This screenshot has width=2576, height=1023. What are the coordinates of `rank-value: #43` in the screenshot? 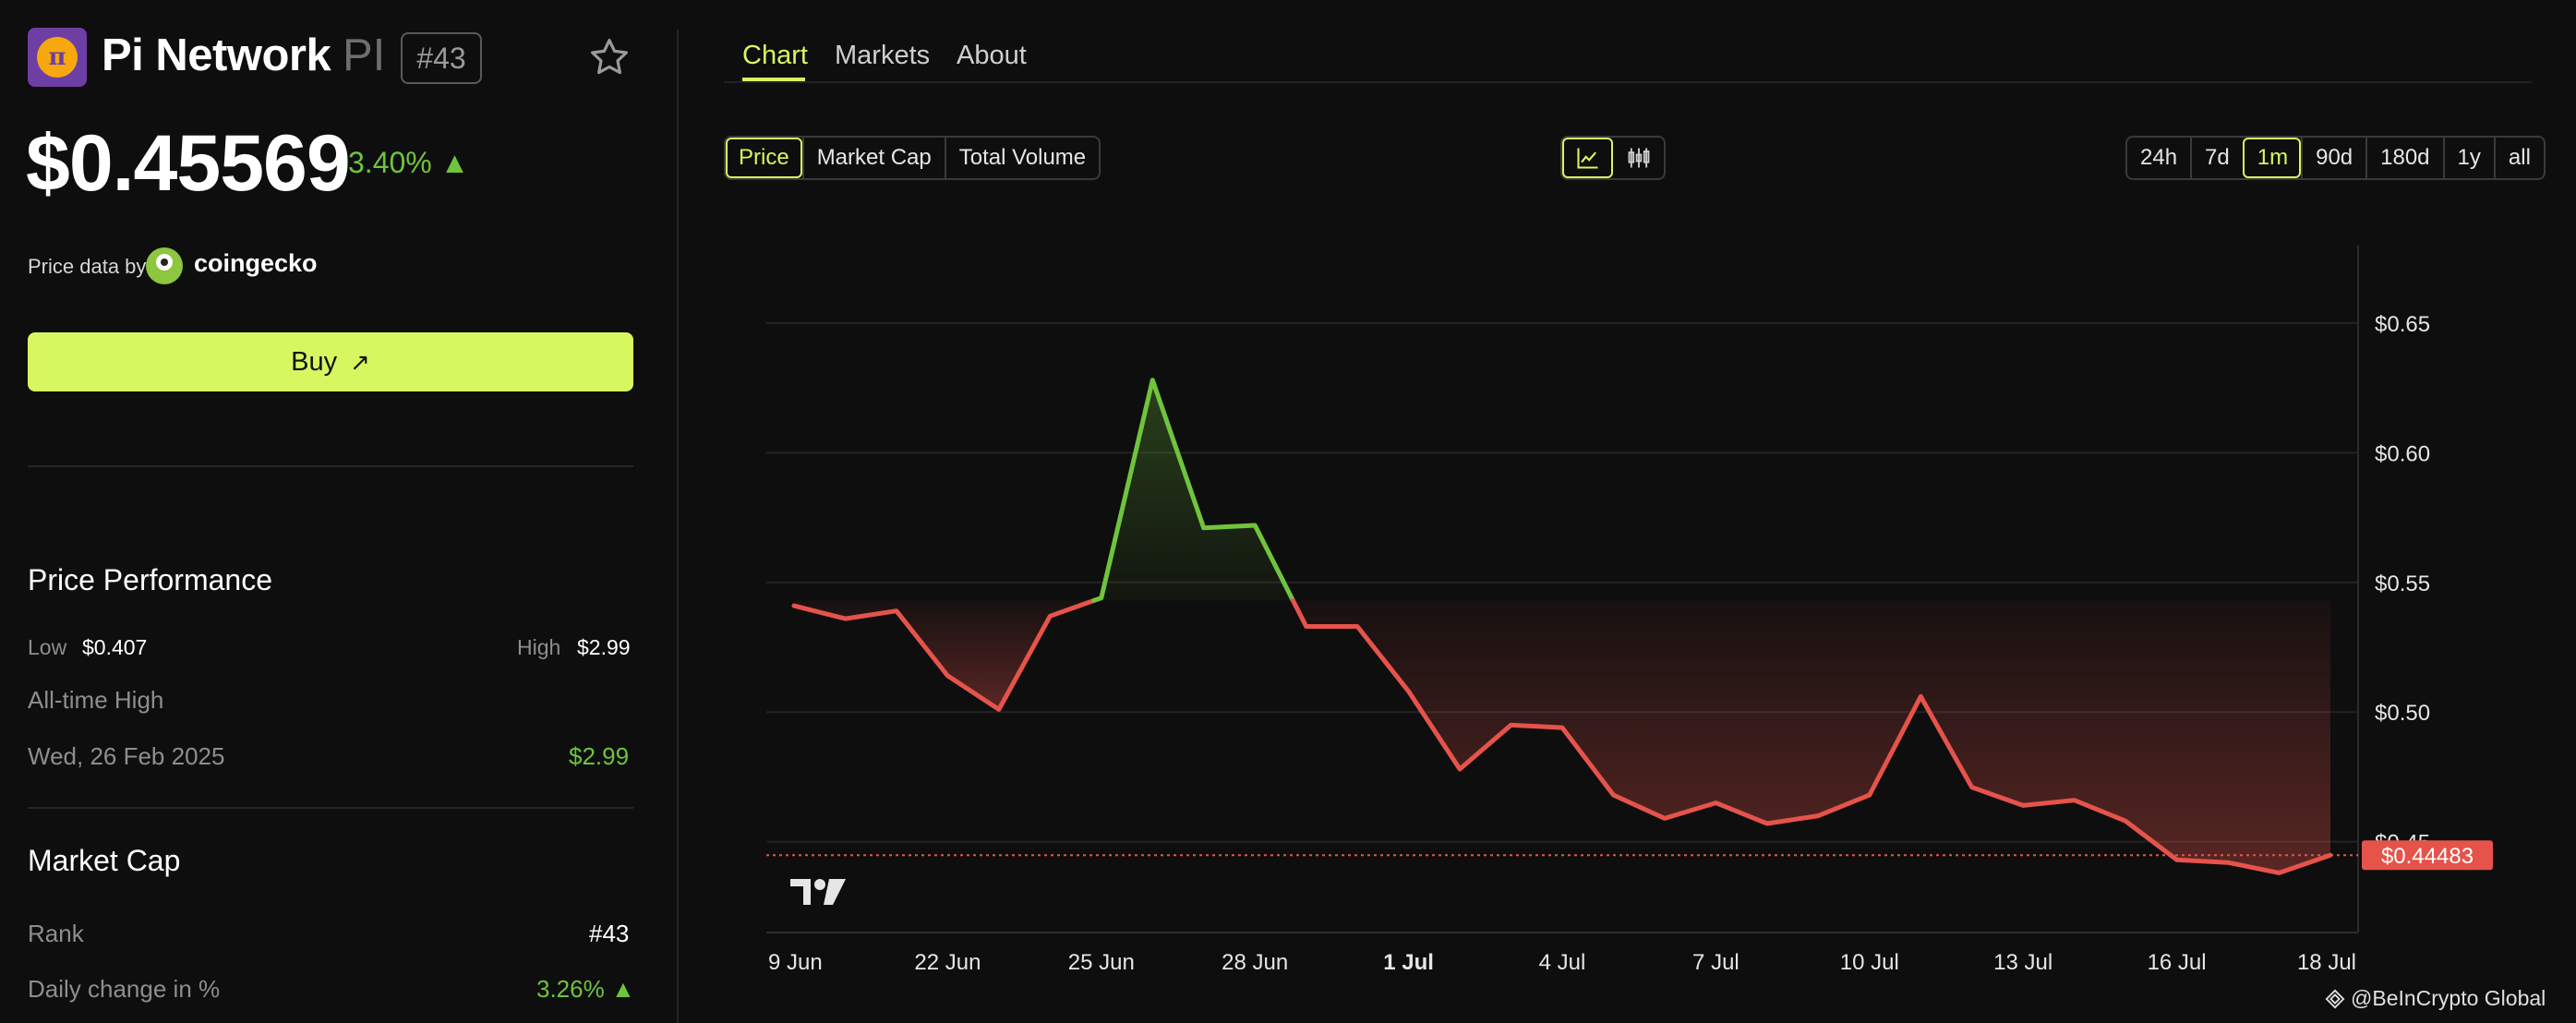 It's located at (609, 933).